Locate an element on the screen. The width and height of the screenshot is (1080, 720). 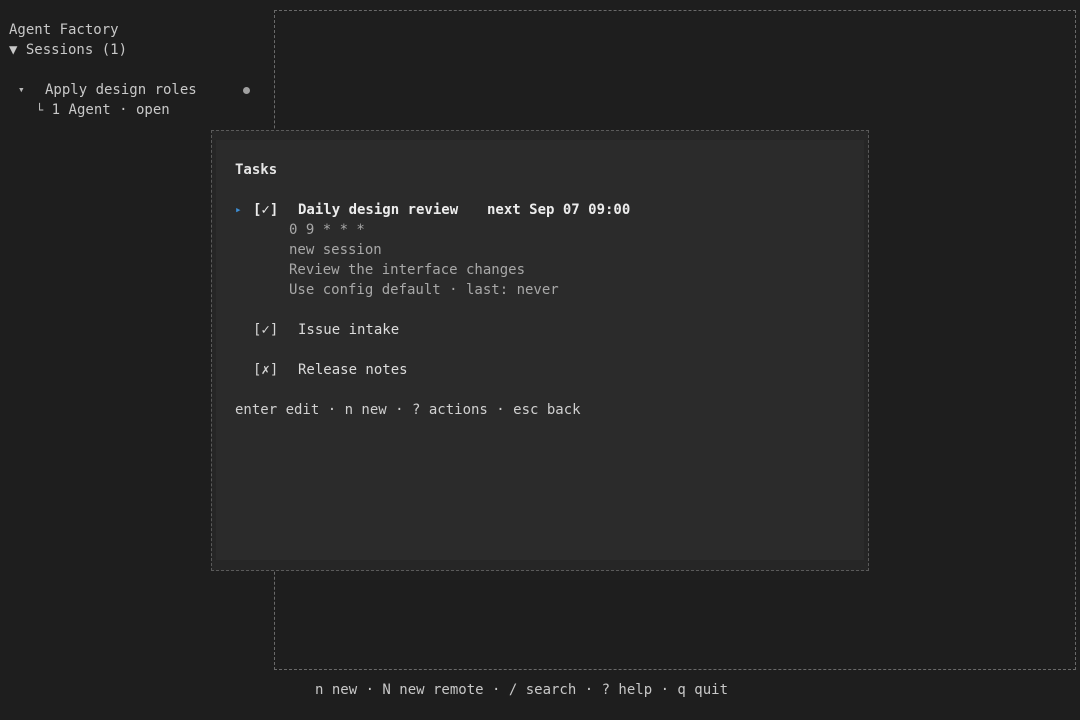
session-agent-label: 1 Agent · open is located at coordinates (110, 110).